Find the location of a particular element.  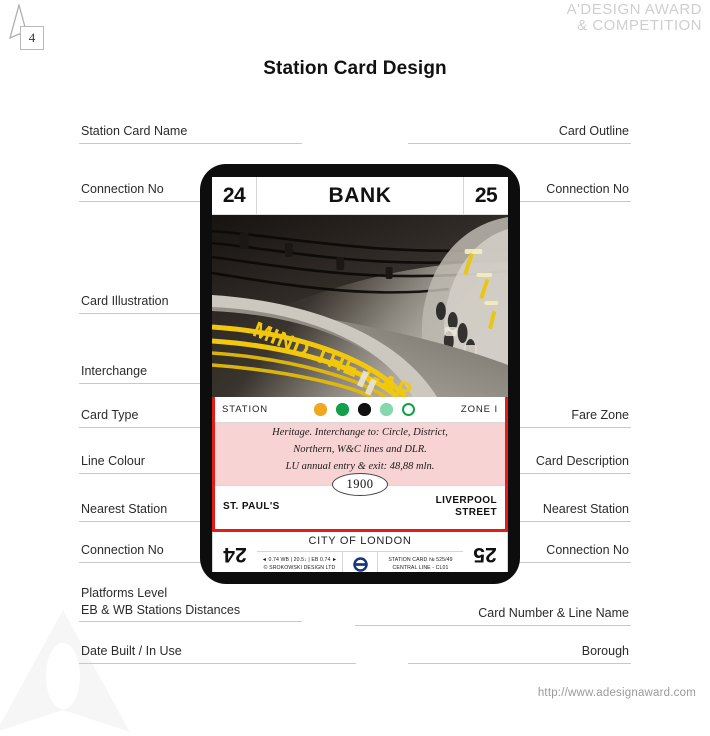

callout-card-illustration: Card Illustration is located at coordinates (125, 302).